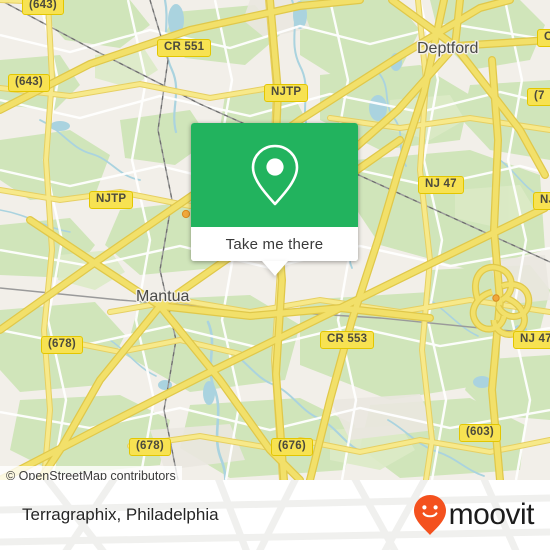 This screenshot has height=550, width=550. I want to click on road-shield: CR 553, so click(347, 340).